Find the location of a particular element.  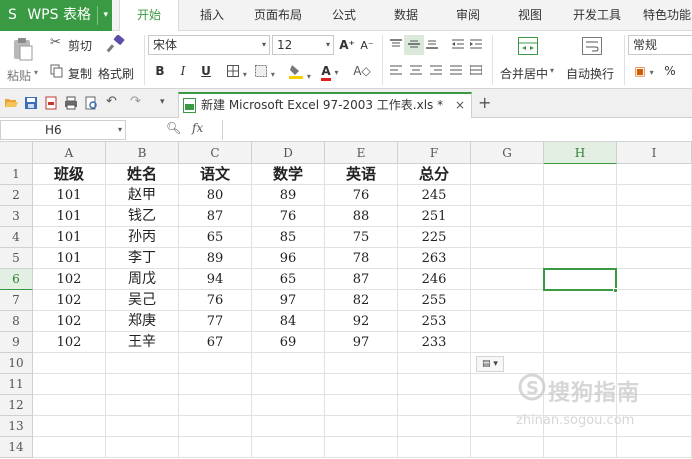

customize-quick-access-icon: ▾ is located at coordinates (162, 102).